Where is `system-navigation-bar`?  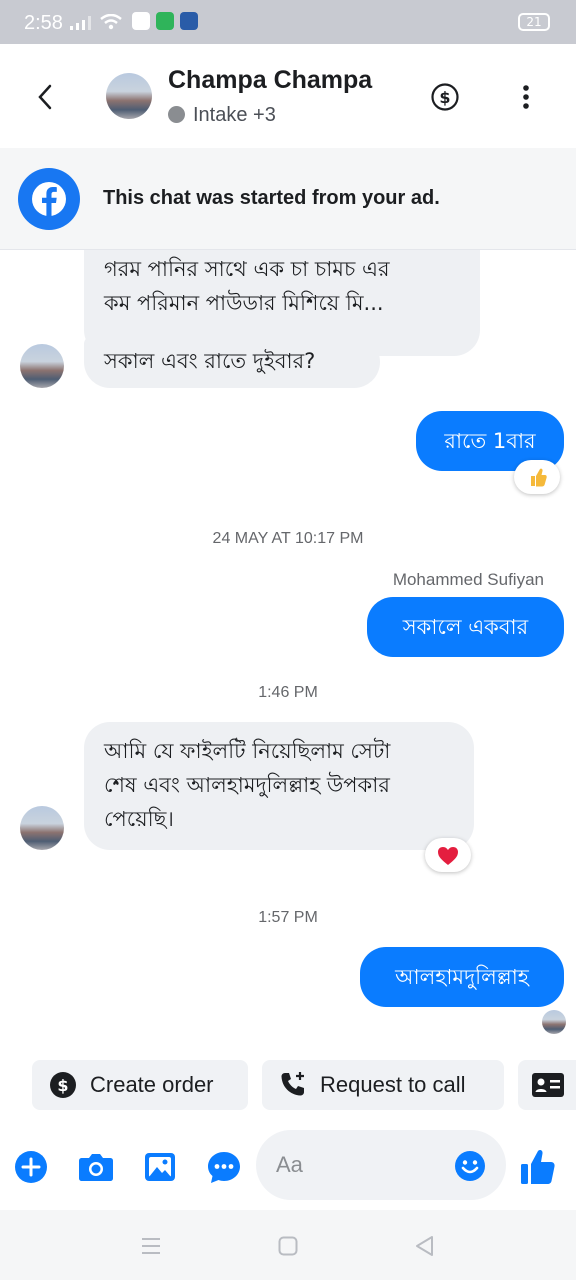
system-navigation-bar is located at coordinates (288, 1245).